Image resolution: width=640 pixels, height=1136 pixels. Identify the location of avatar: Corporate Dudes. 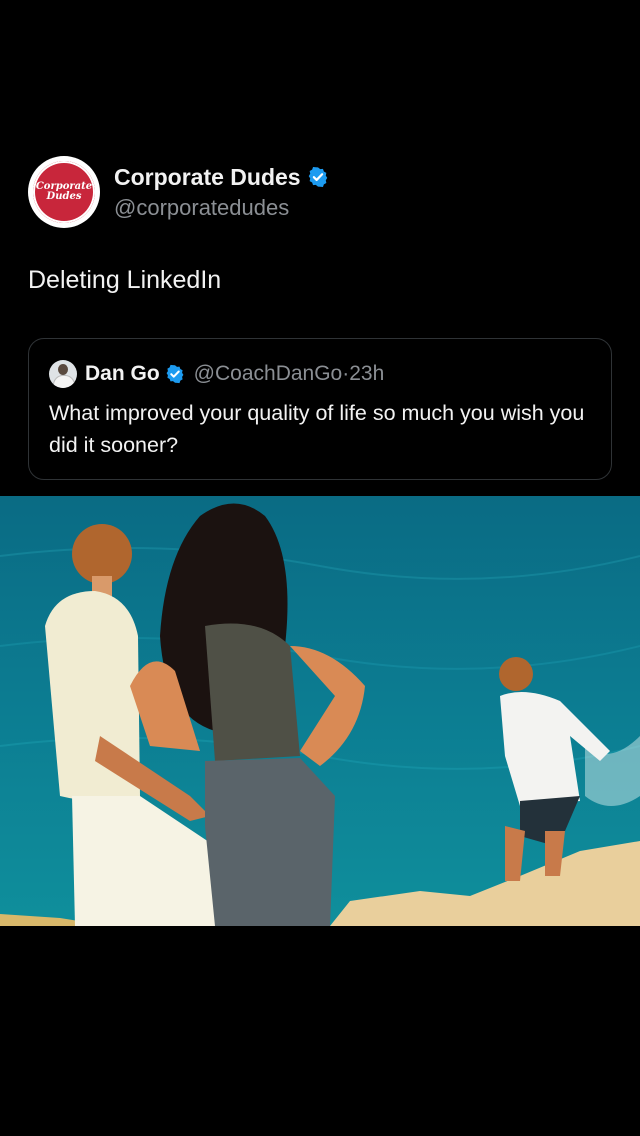
(64, 192).